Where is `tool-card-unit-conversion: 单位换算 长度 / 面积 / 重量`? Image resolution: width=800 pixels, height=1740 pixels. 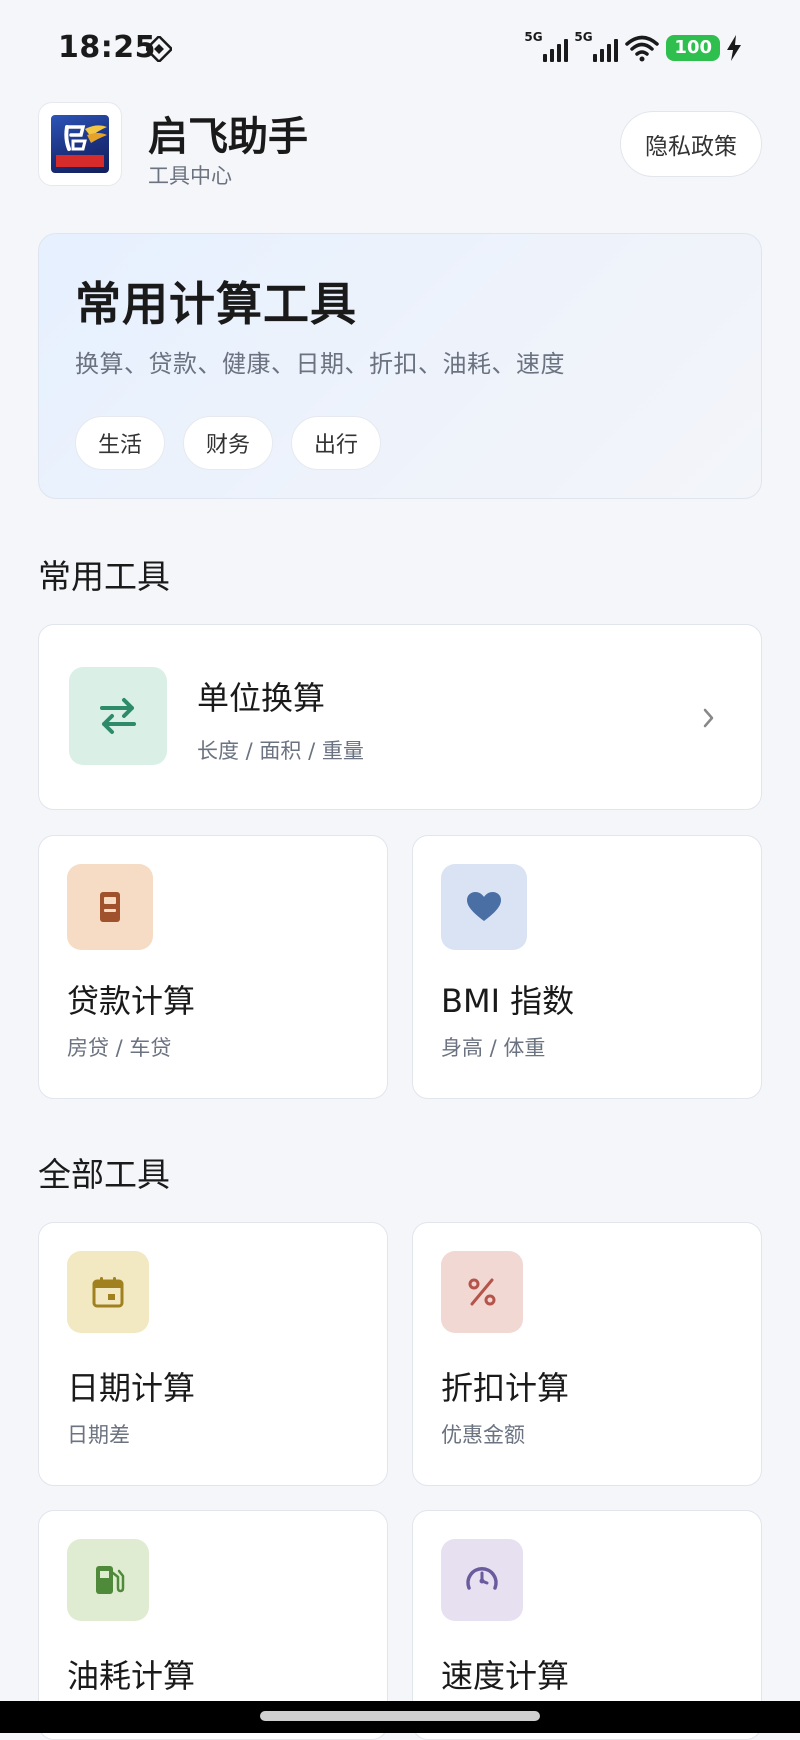 tool-card-unit-conversion: 单位换算 长度 / 面积 / 重量 is located at coordinates (400, 717).